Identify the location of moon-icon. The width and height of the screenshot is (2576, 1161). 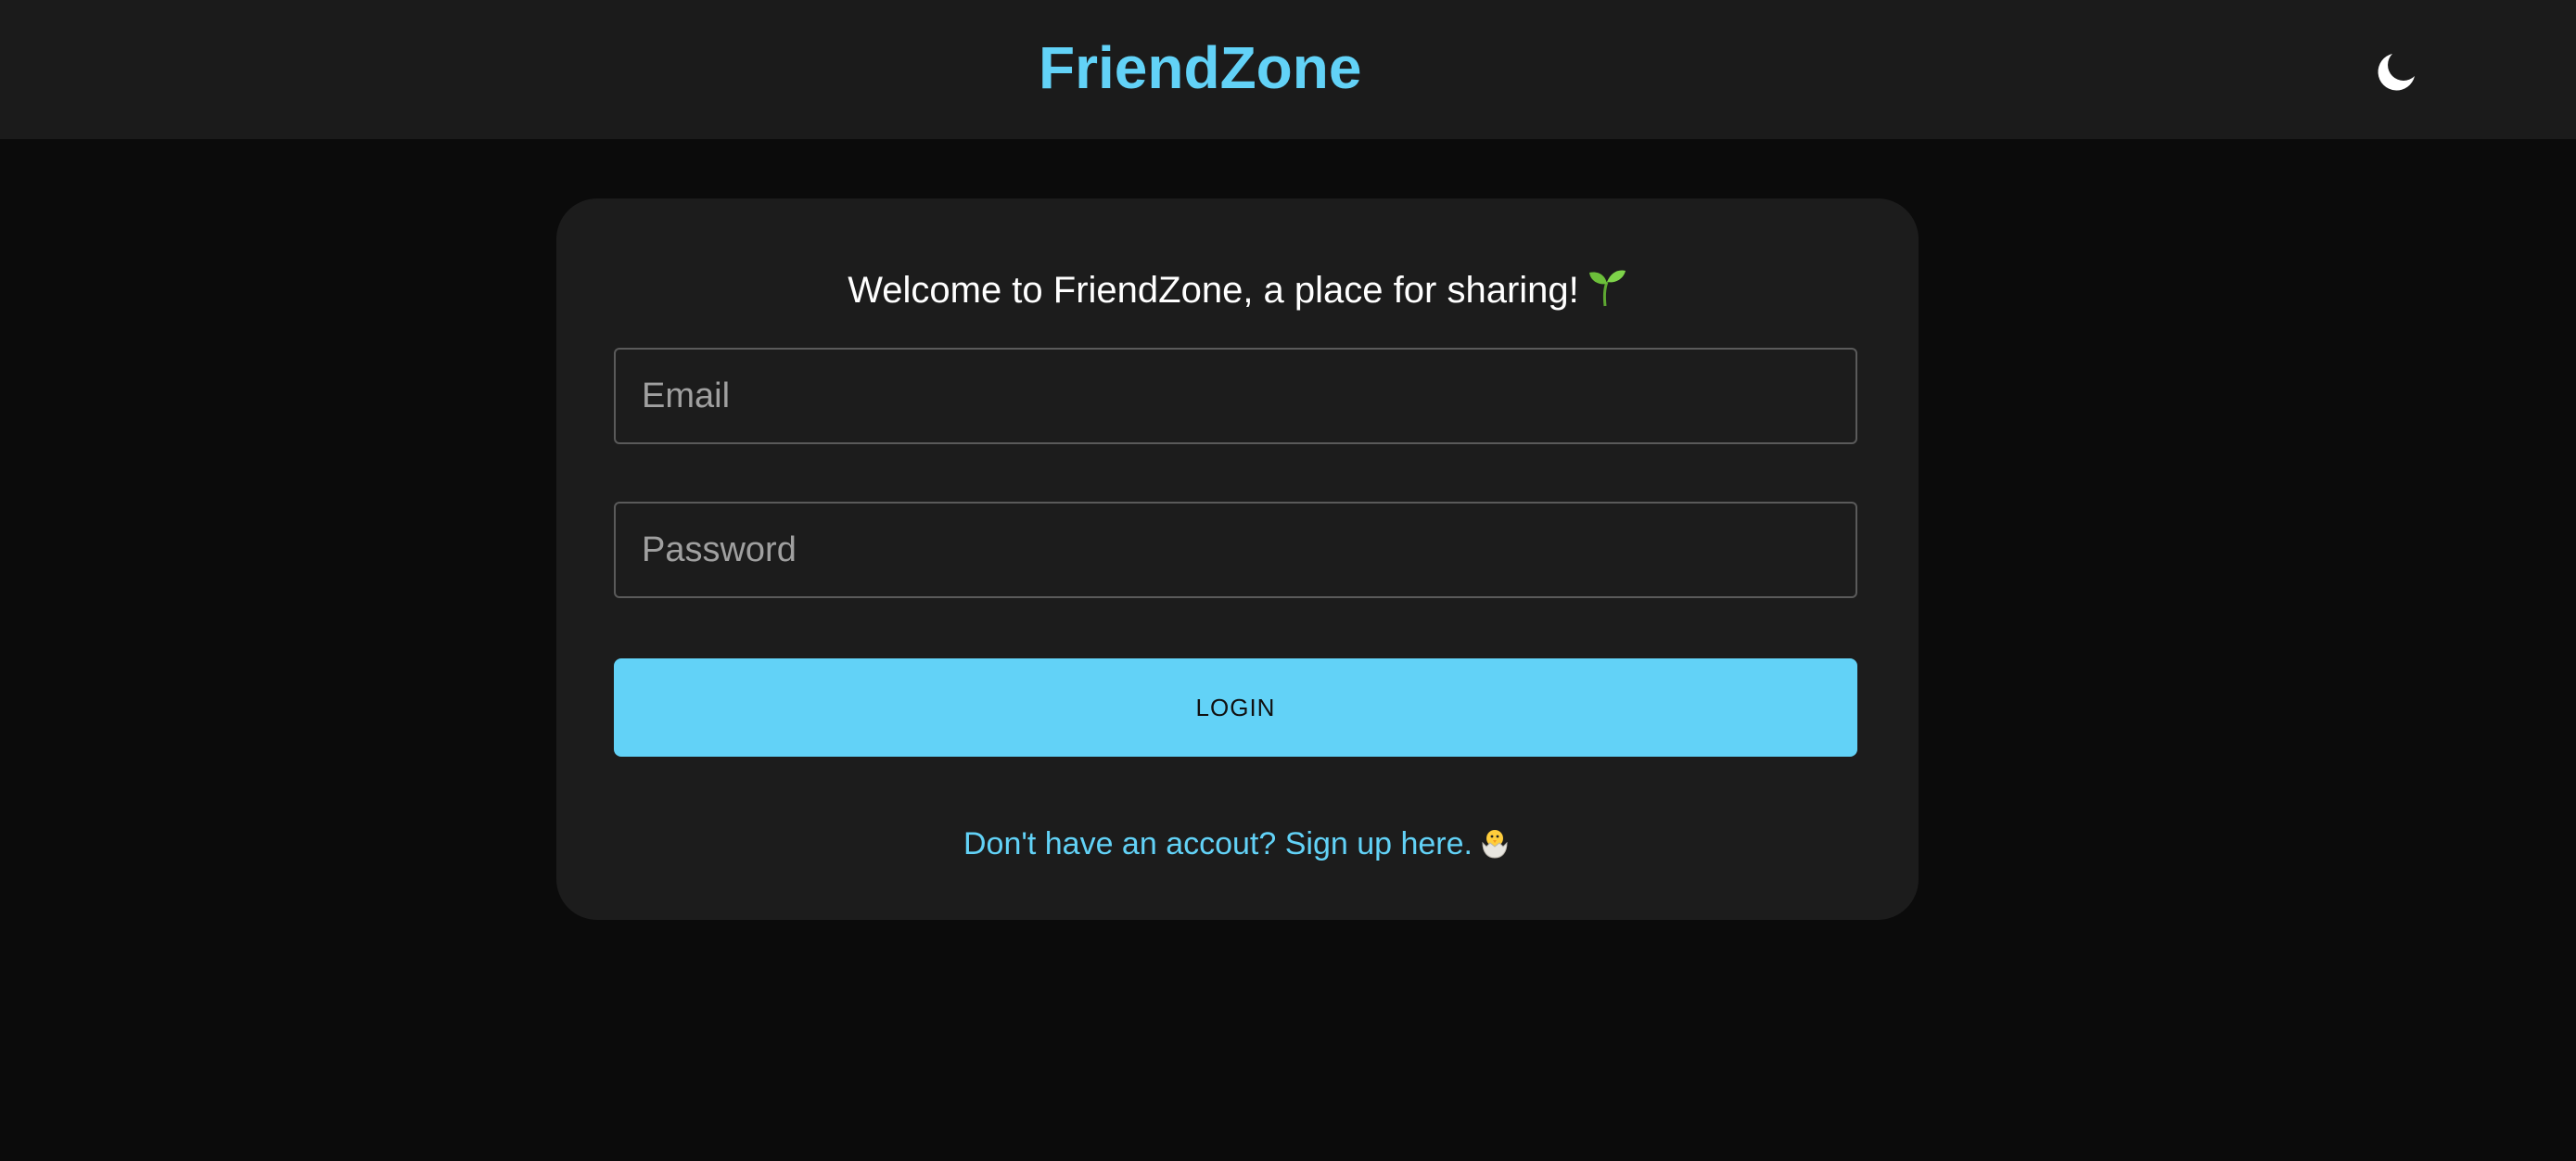
(2396, 73).